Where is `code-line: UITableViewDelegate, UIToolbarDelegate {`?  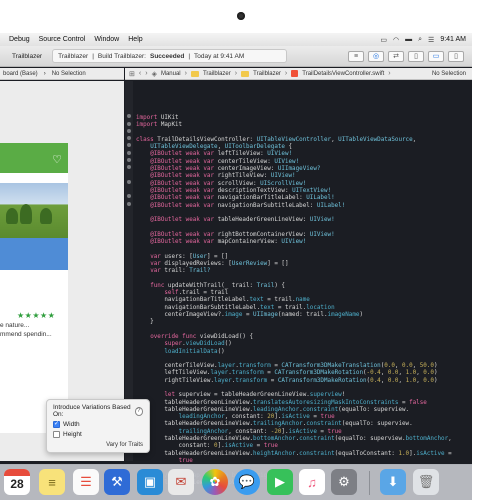
code-line: UITableViewDelegate, UIToolbarDelegate { is located at coordinates (303, 147).